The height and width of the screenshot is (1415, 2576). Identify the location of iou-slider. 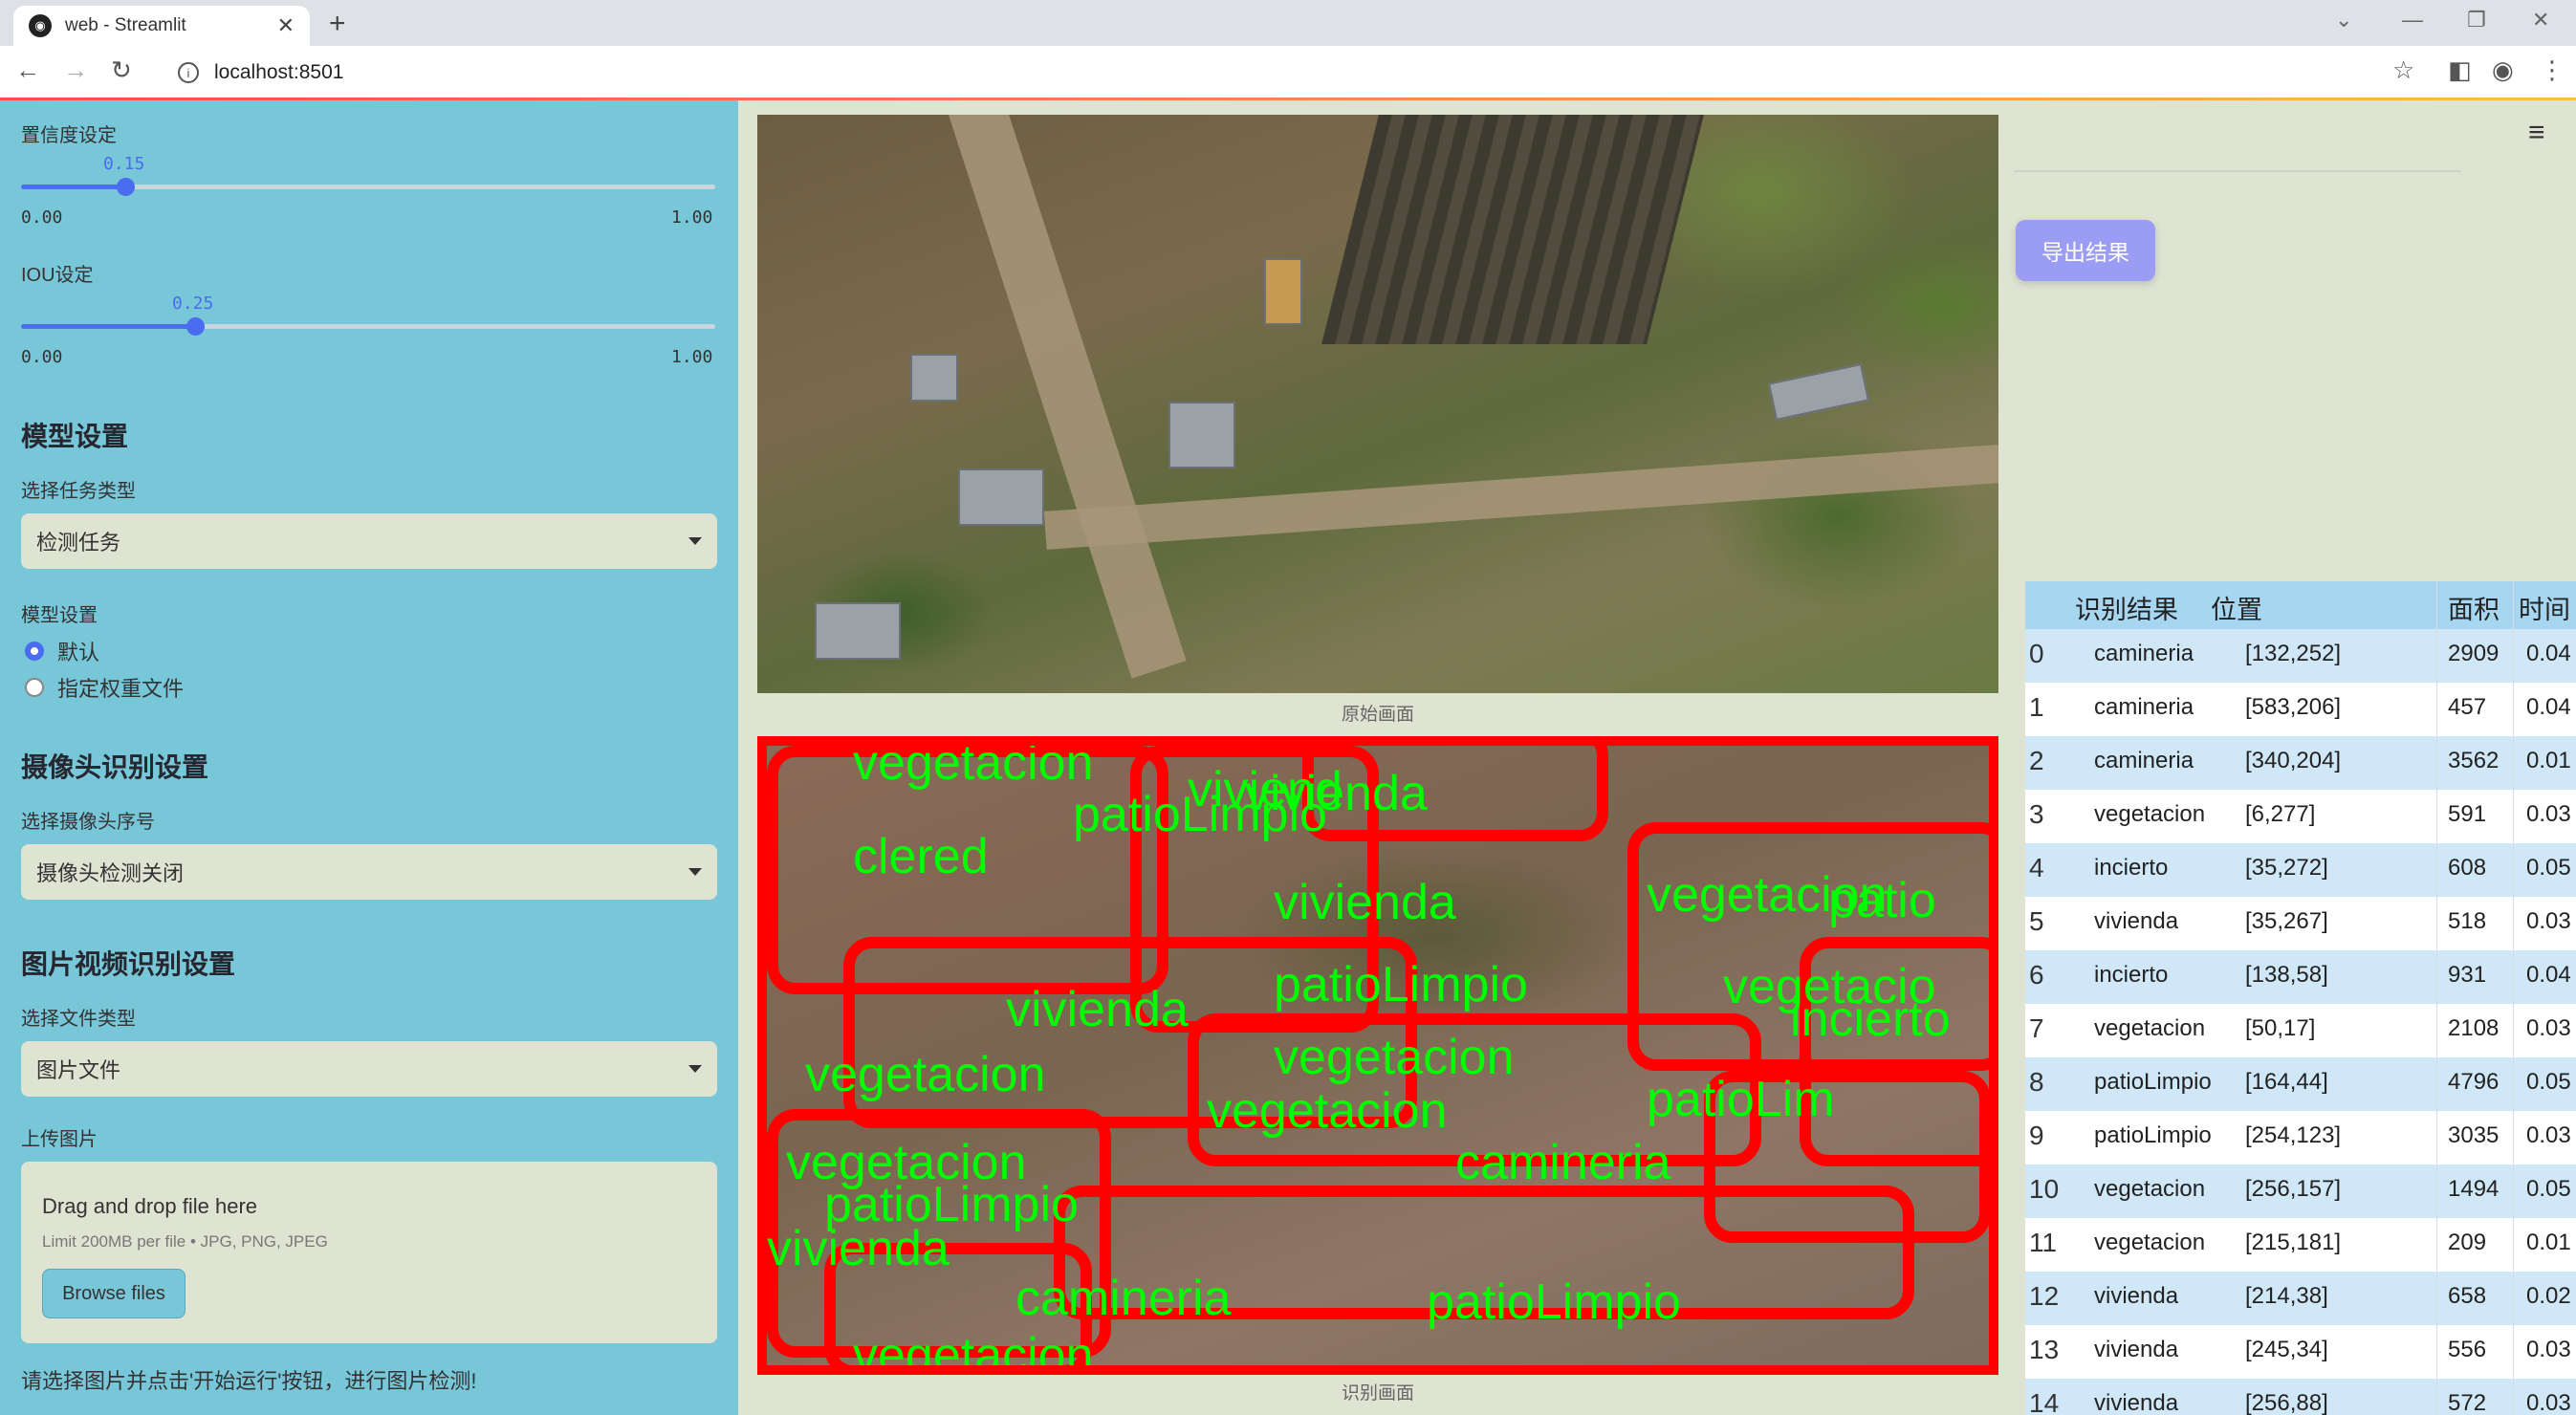
(368, 326).